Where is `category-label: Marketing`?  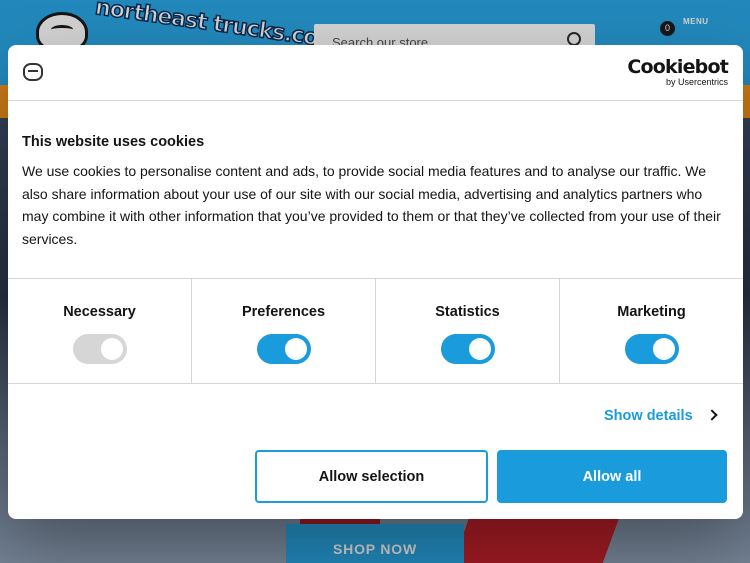
category-label: Marketing is located at coordinates (651, 312).